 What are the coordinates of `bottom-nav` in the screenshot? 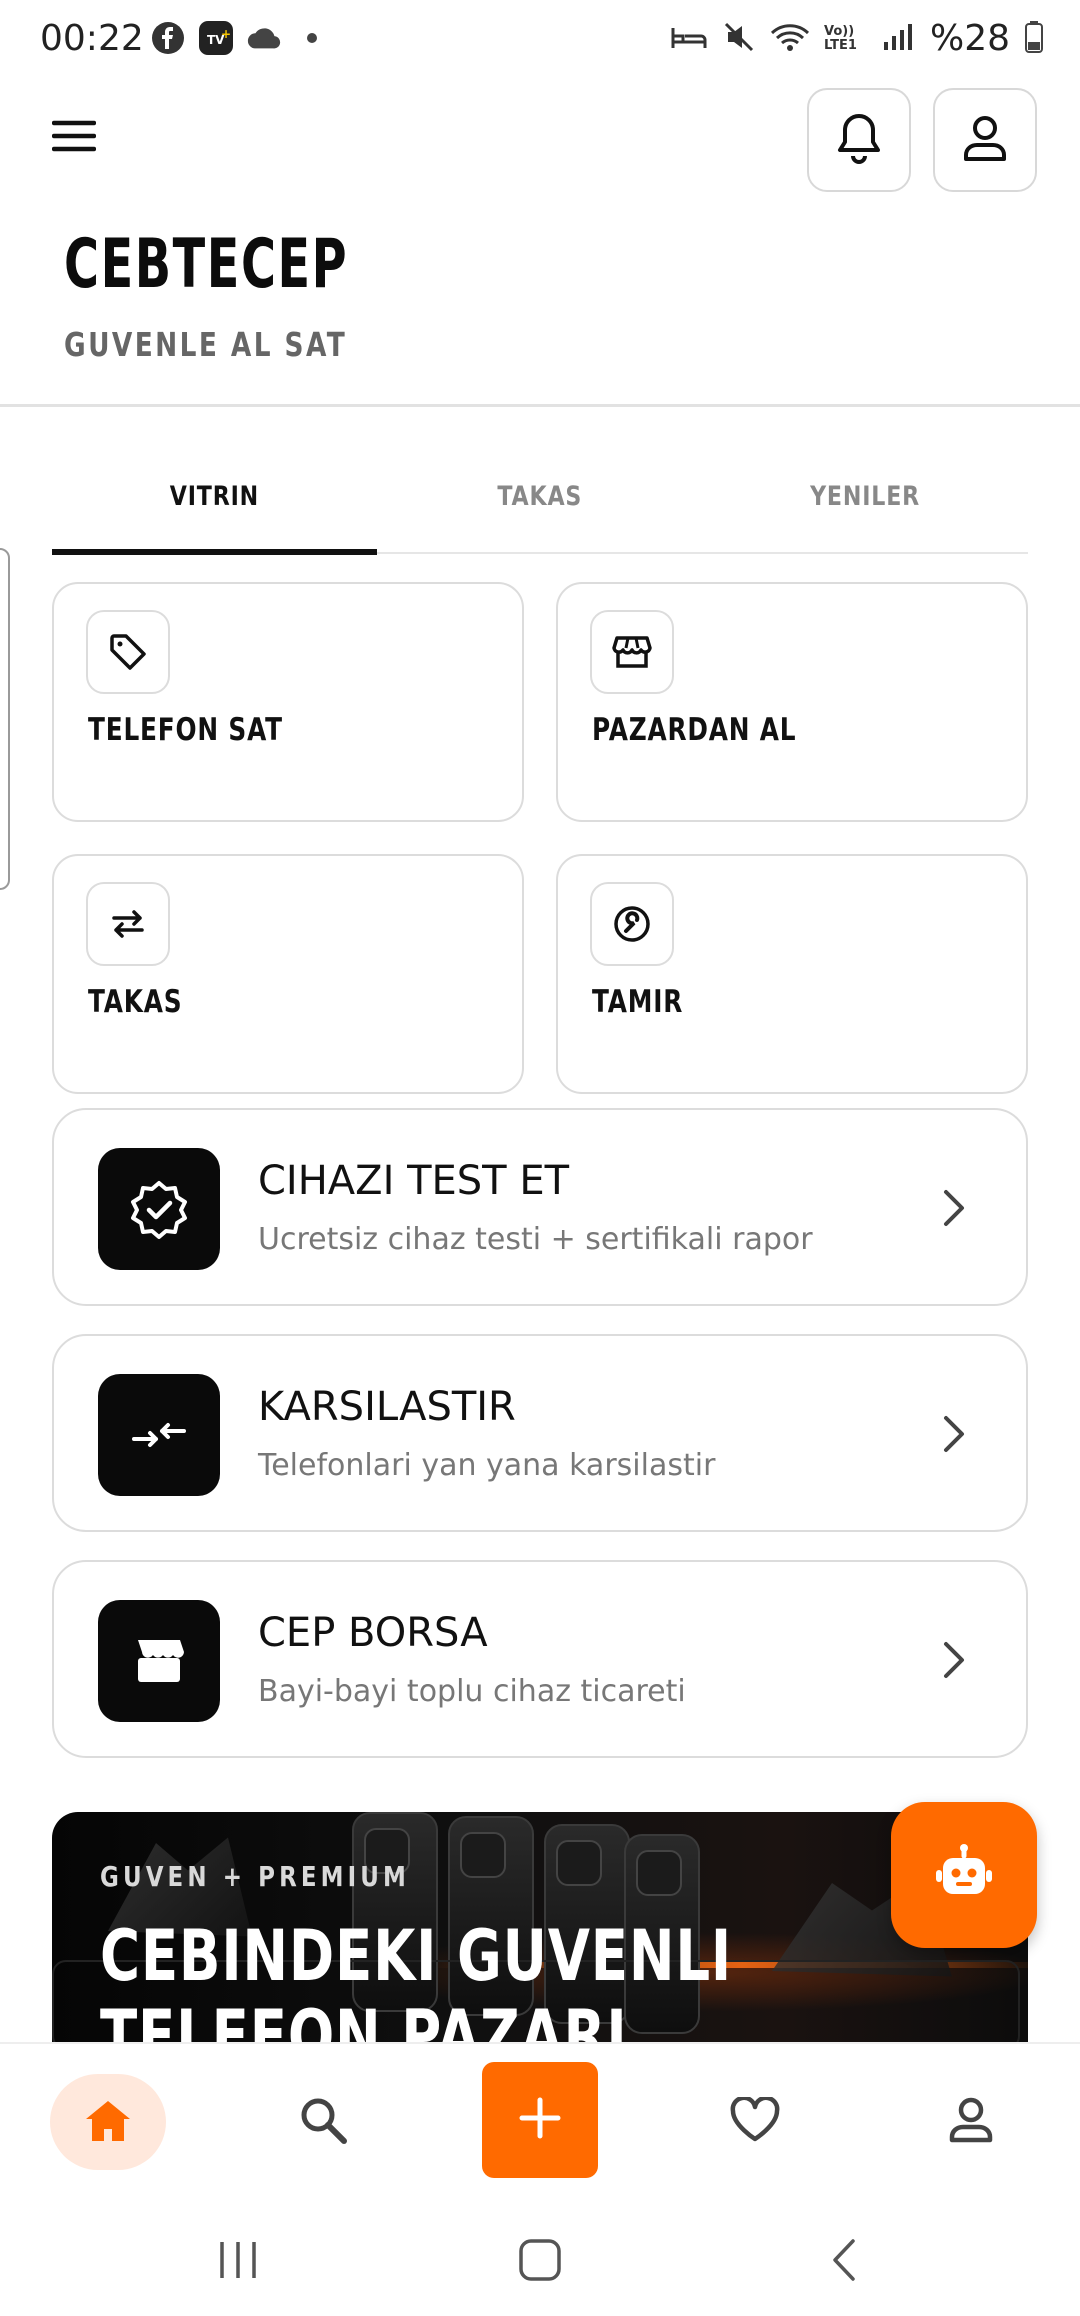 It's located at (540, 2125).